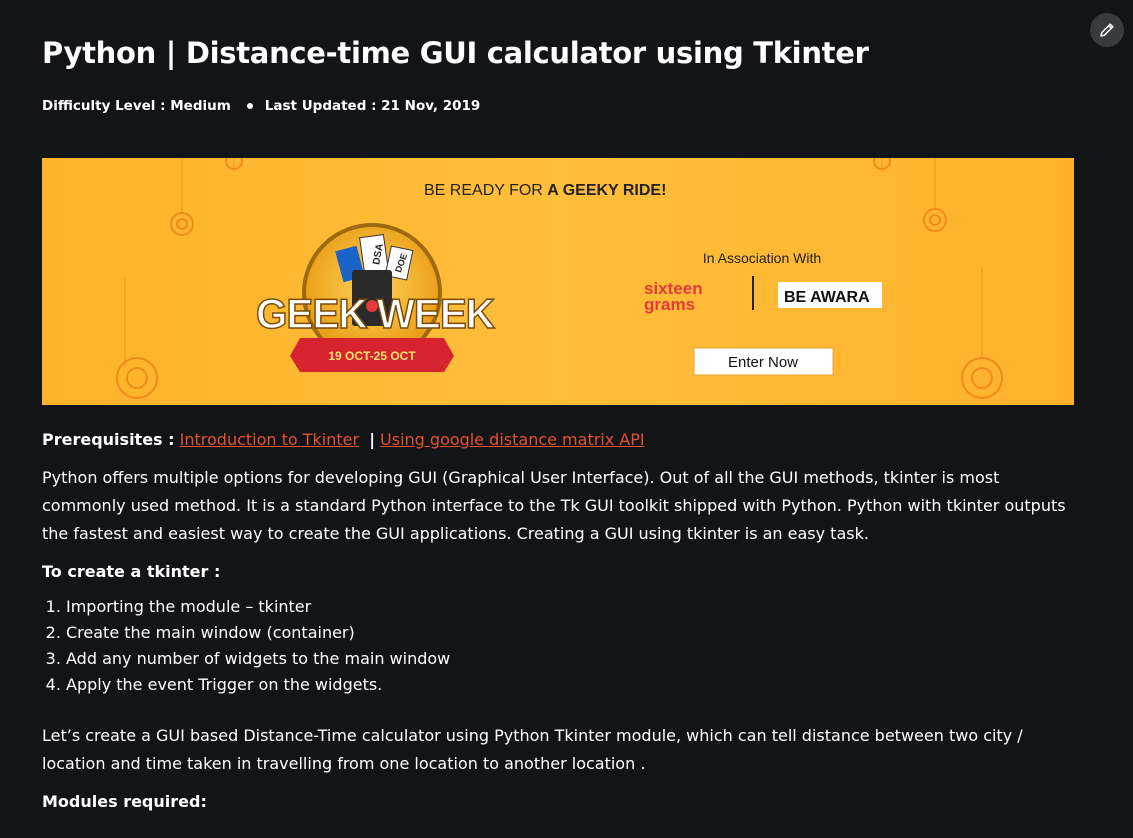  Describe the element at coordinates (545, 190) in the screenshot. I see `banner-headline: BE READY FOR A GEEKY RIDE!` at that location.